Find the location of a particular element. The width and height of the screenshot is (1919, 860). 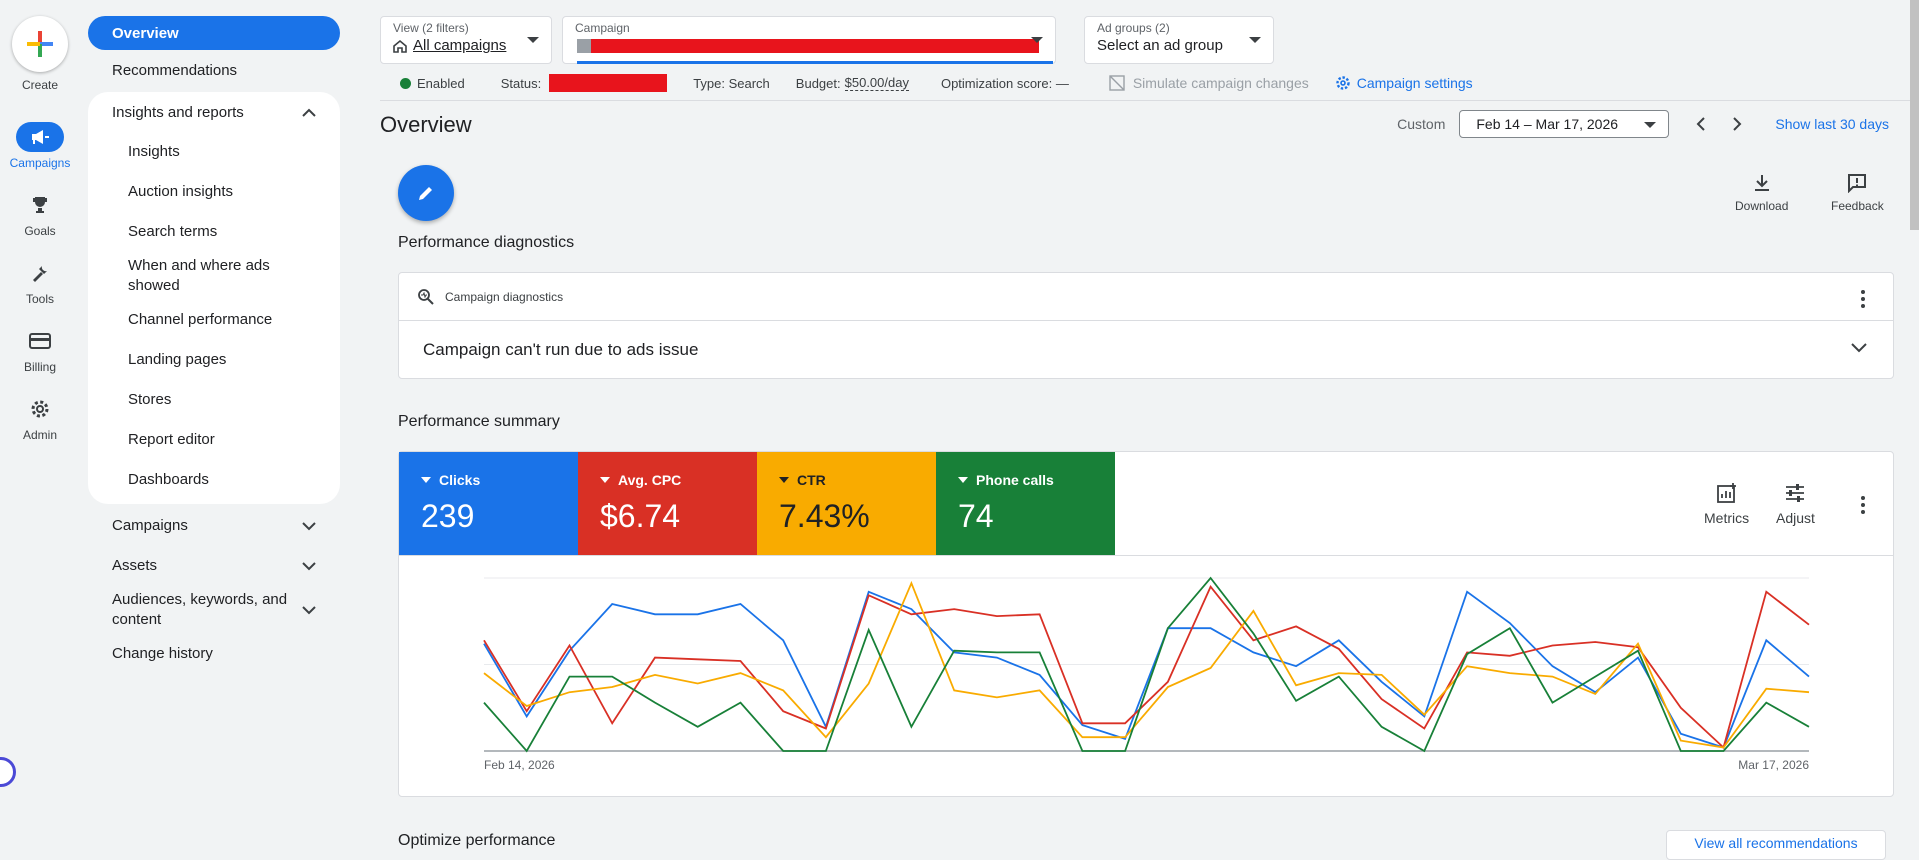

summary-title: Performance summary is located at coordinates (479, 421).